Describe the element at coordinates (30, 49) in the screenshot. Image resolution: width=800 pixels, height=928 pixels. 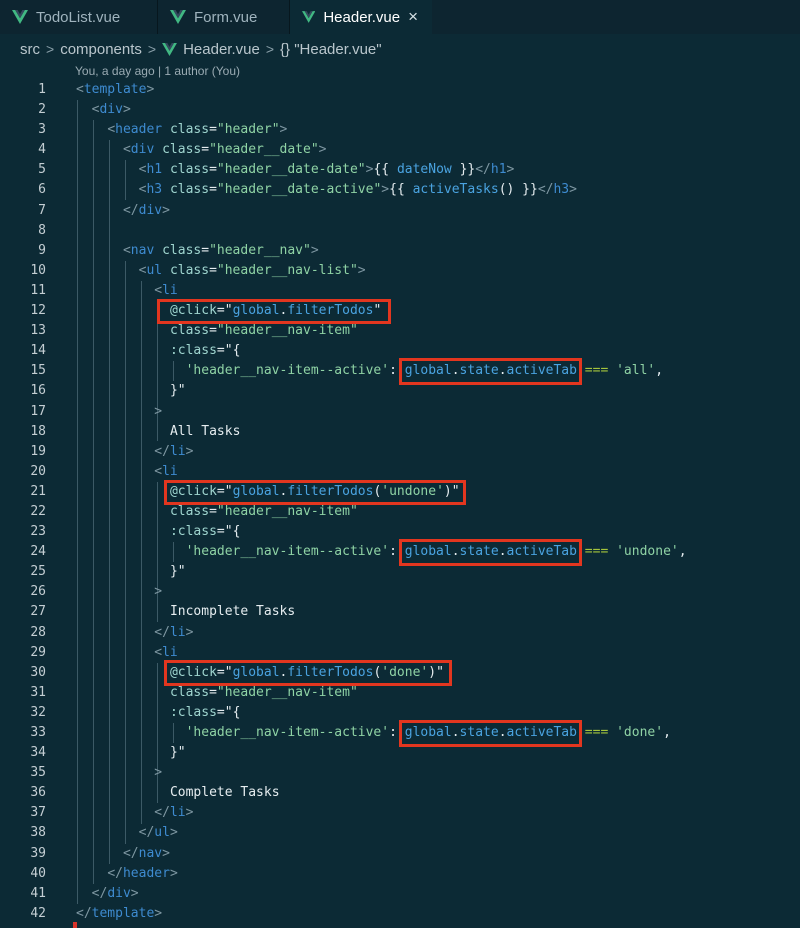
I see `breadcrumb-src: src` at that location.